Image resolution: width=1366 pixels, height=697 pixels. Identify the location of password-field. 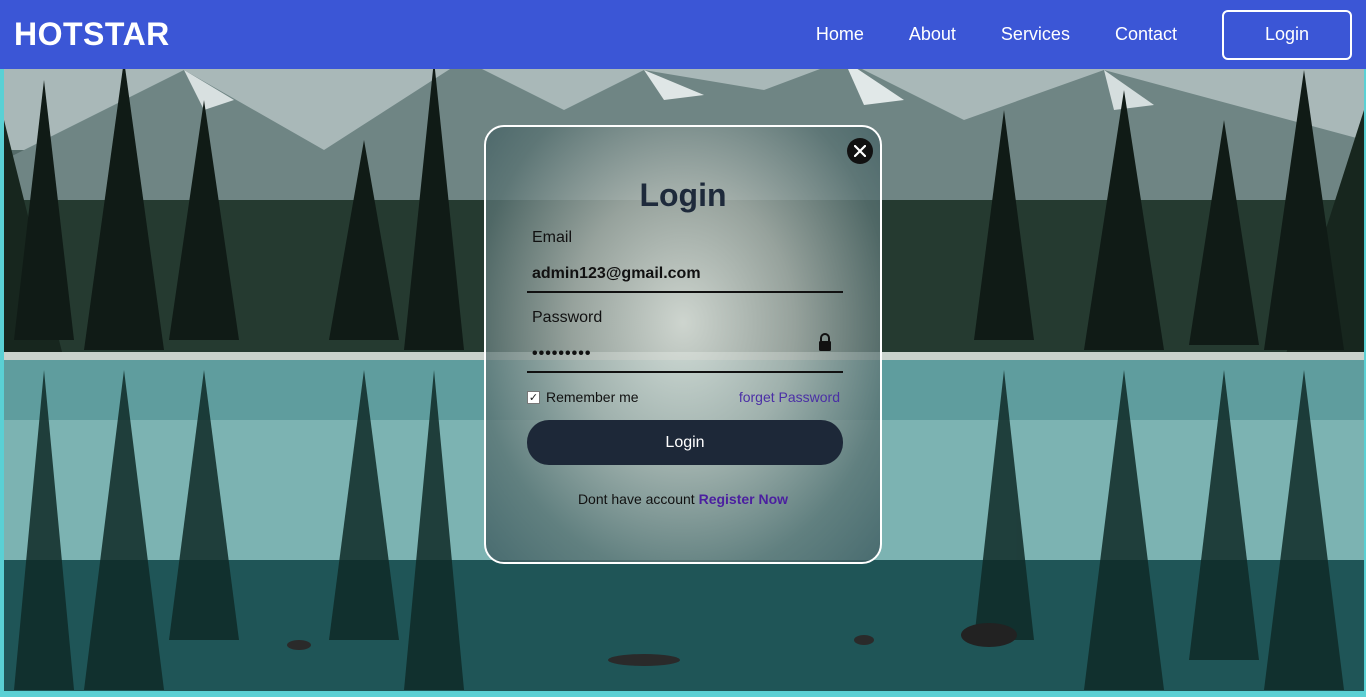
(685, 355).